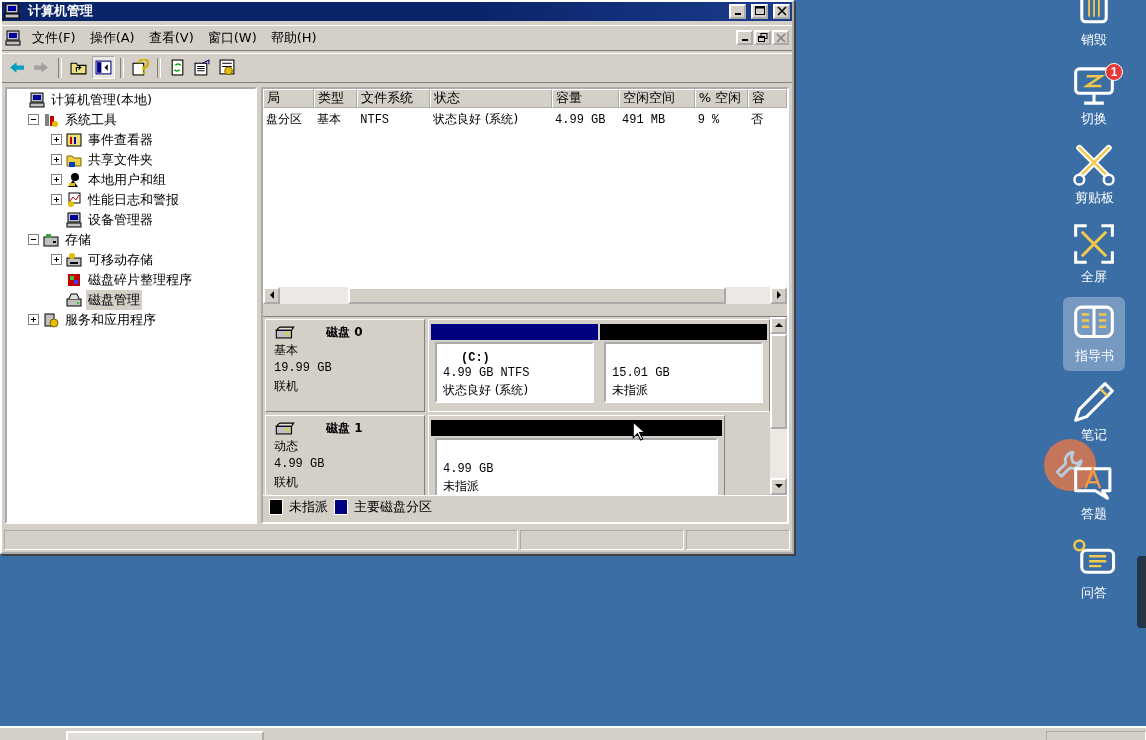  I want to click on tree-item: 可移动存储, so click(120, 259).